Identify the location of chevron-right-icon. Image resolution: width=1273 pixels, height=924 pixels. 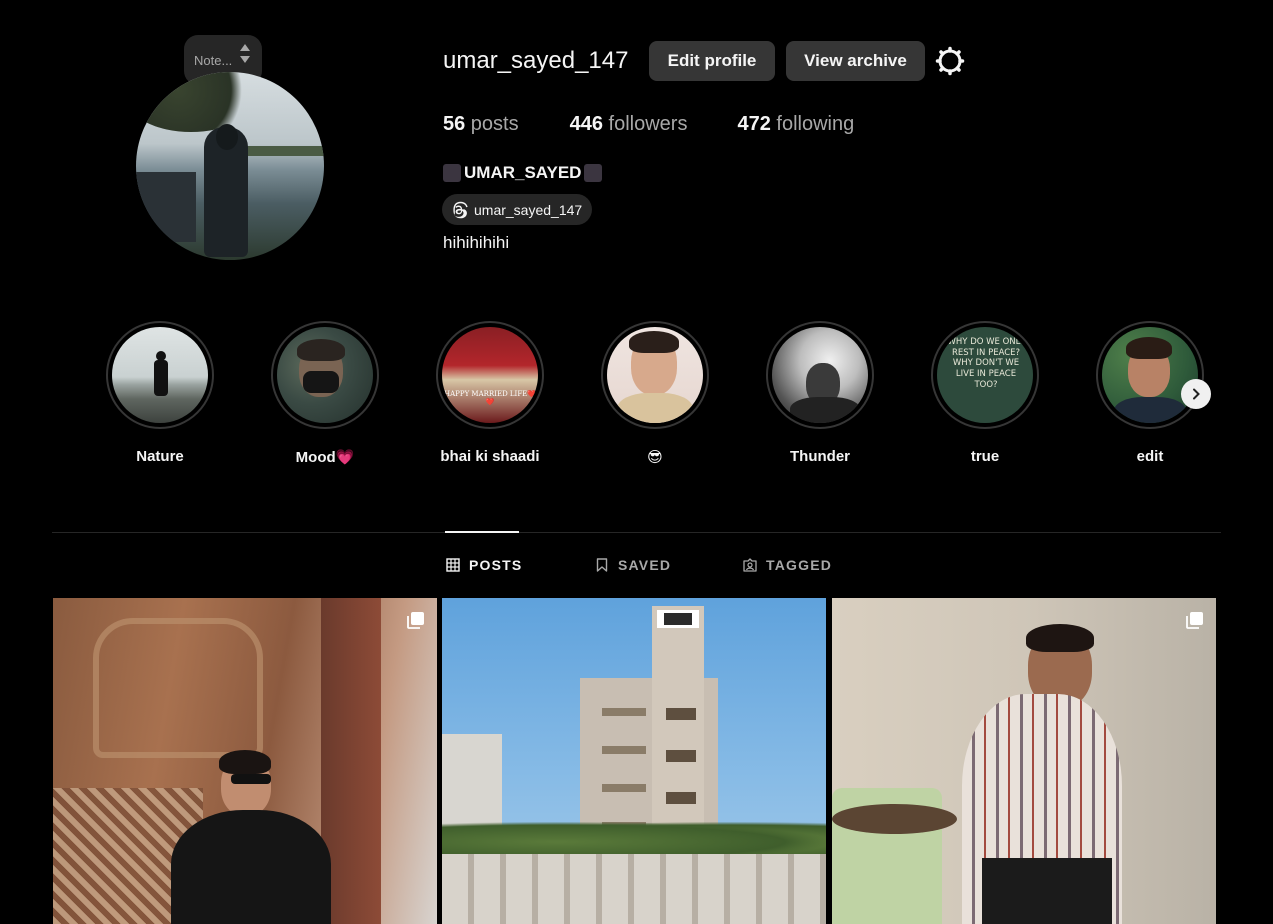
(1196, 394).